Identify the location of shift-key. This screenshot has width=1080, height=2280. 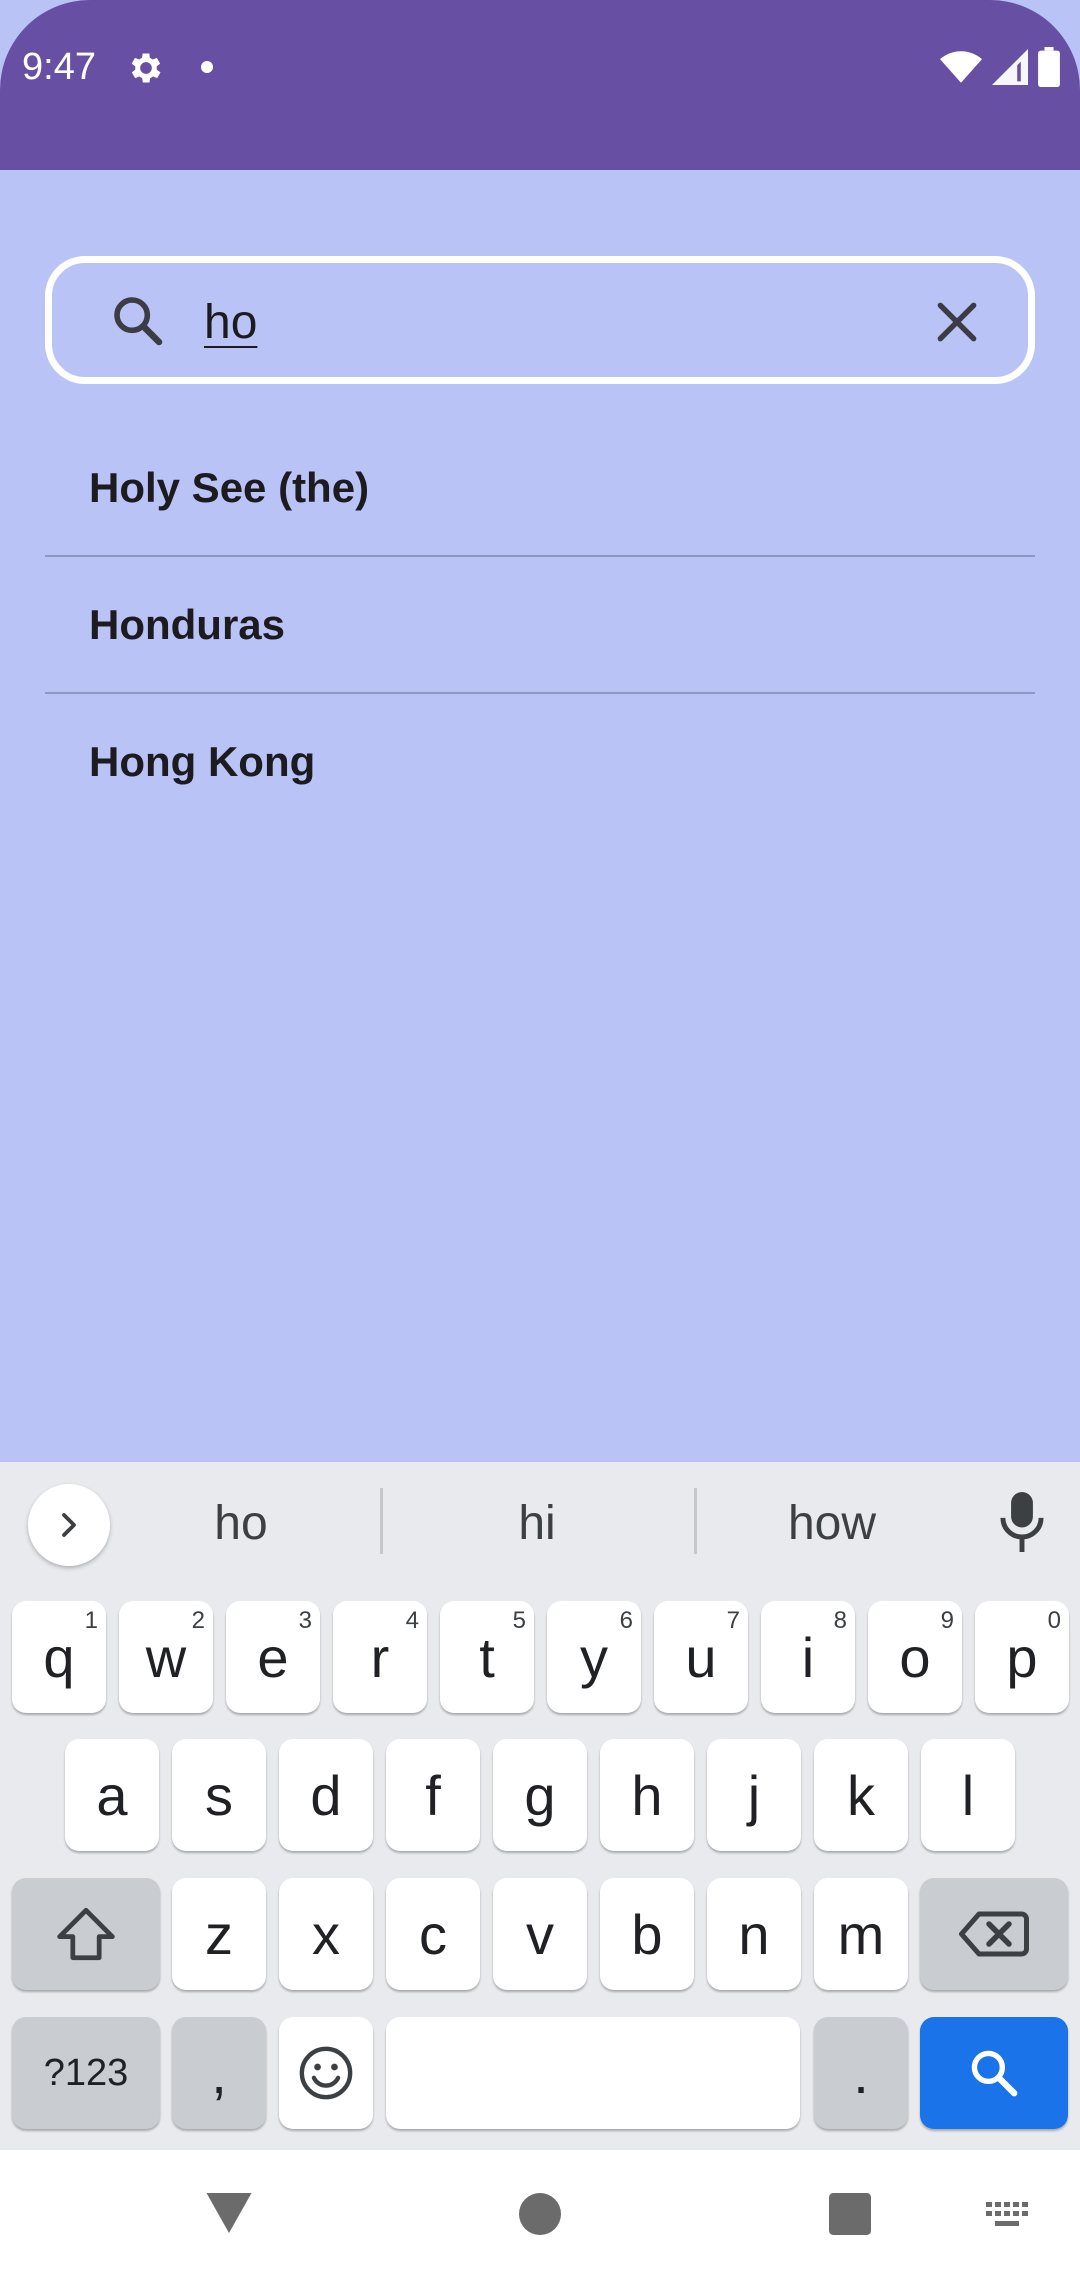
(86, 1934).